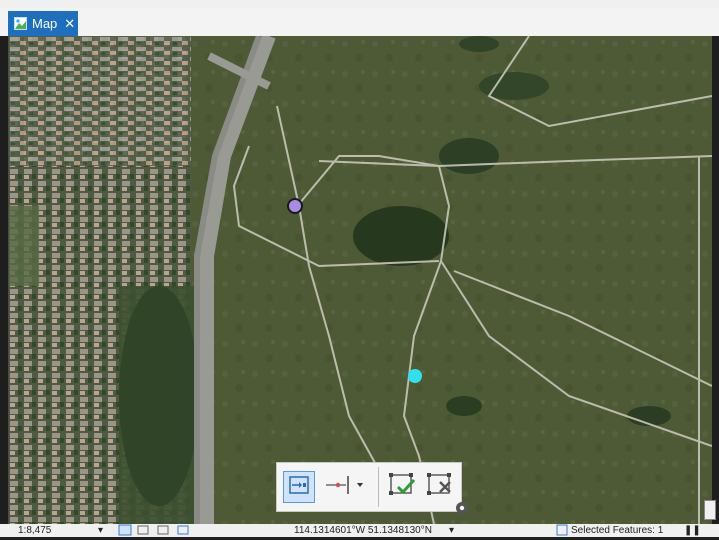 This screenshot has height=540, width=719. What do you see at coordinates (359, 22) in the screenshot?
I see `tab-bar: Map ✕` at bounding box center [359, 22].